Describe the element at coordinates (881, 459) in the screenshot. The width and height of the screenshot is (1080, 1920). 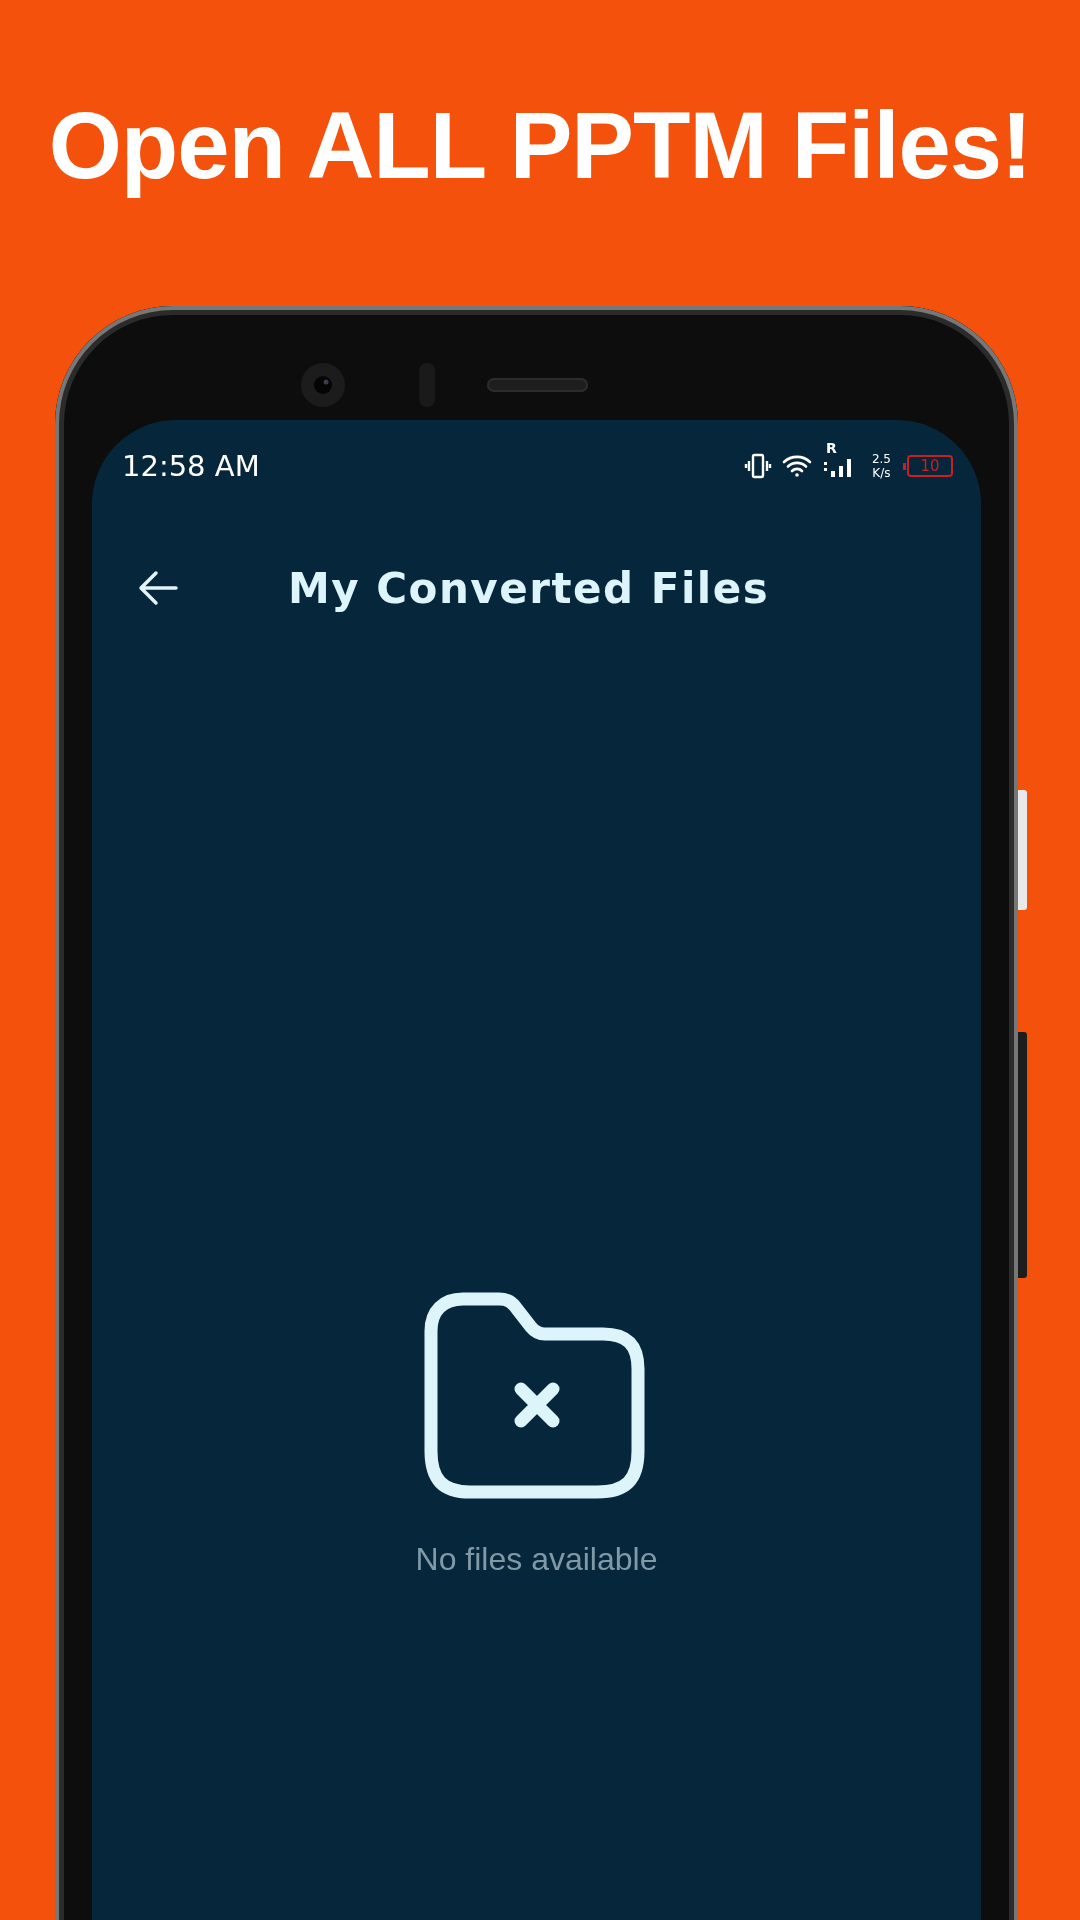
I see `speed-value: 2.5` at that location.